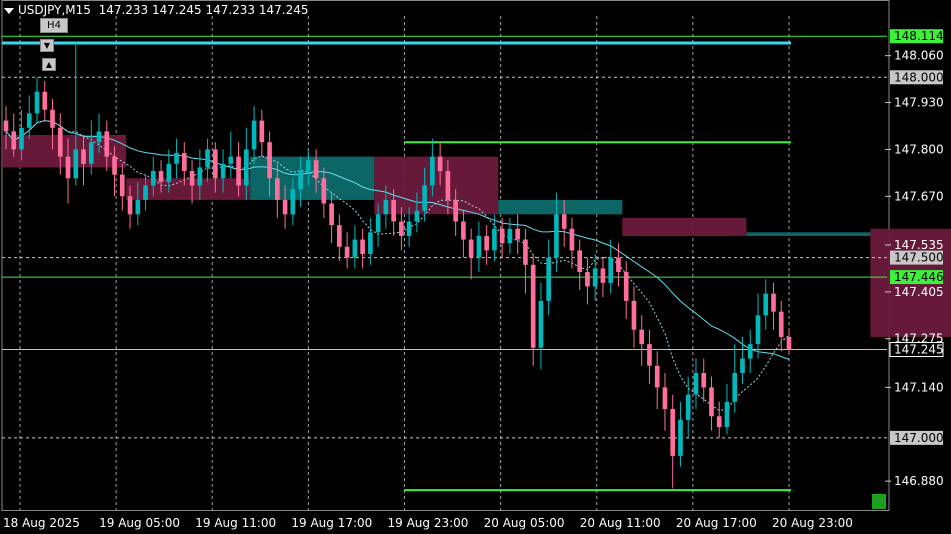 The height and width of the screenshot is (534, 951). I want to click on y-tick-label: 148.060, so click(919, 56).